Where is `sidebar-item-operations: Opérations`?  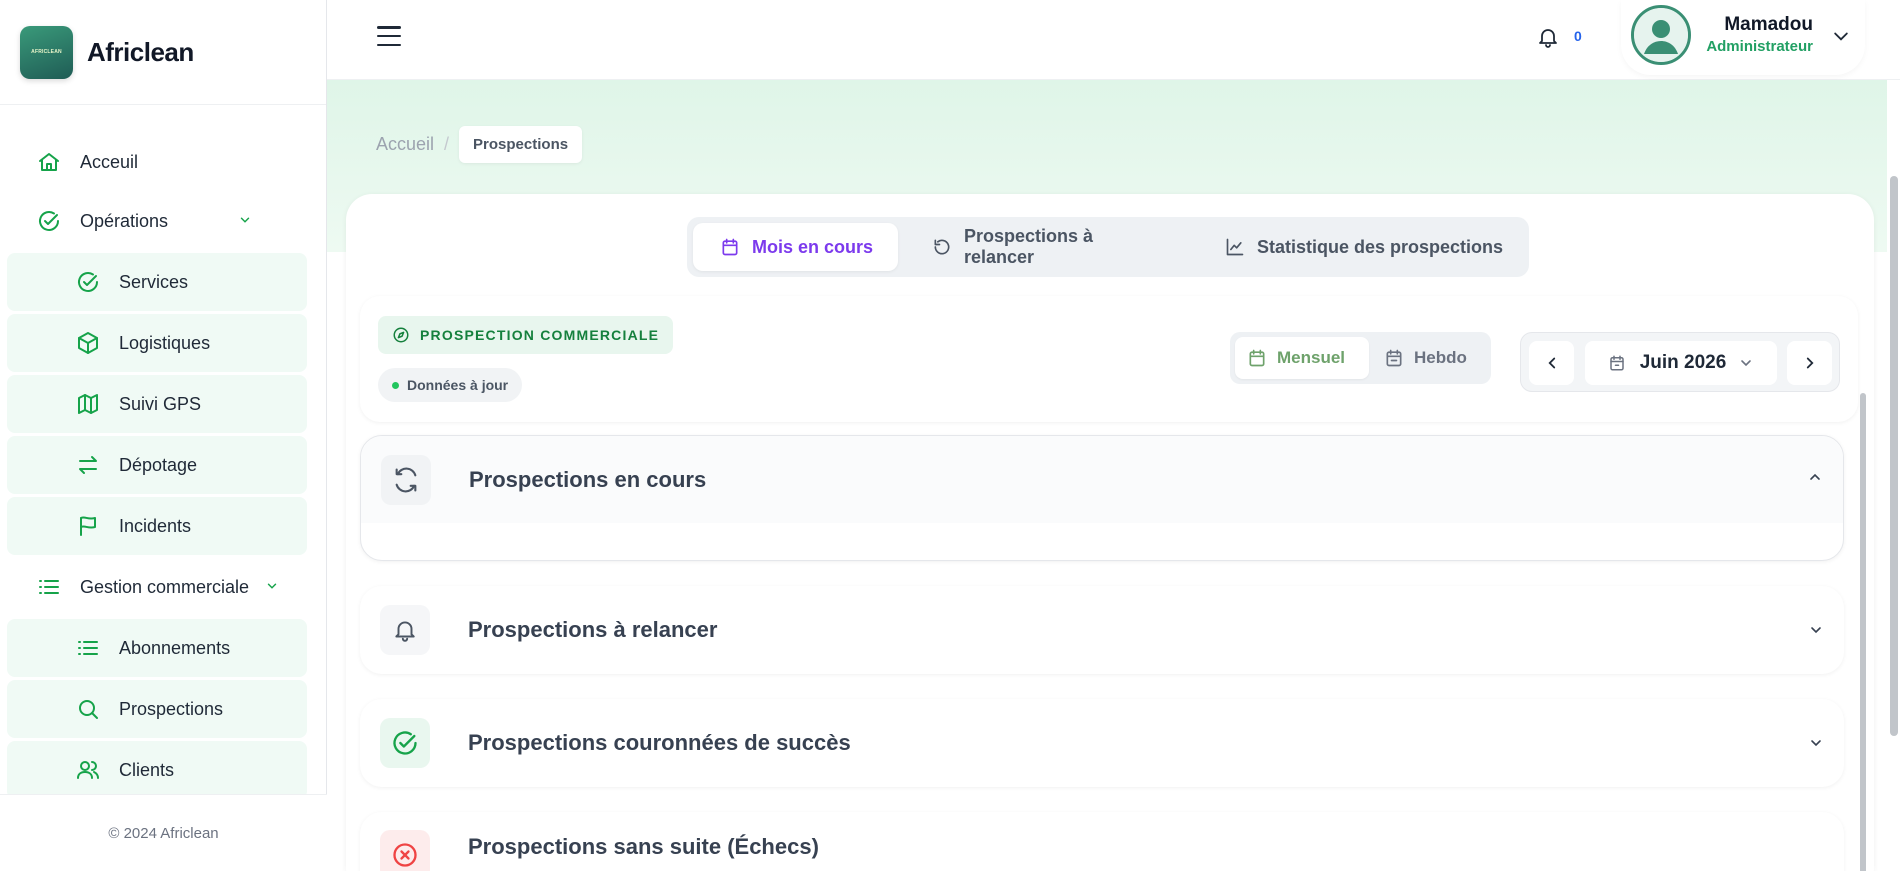 sidebar-item-operations: Opérations is located at coordinates (171, 221).